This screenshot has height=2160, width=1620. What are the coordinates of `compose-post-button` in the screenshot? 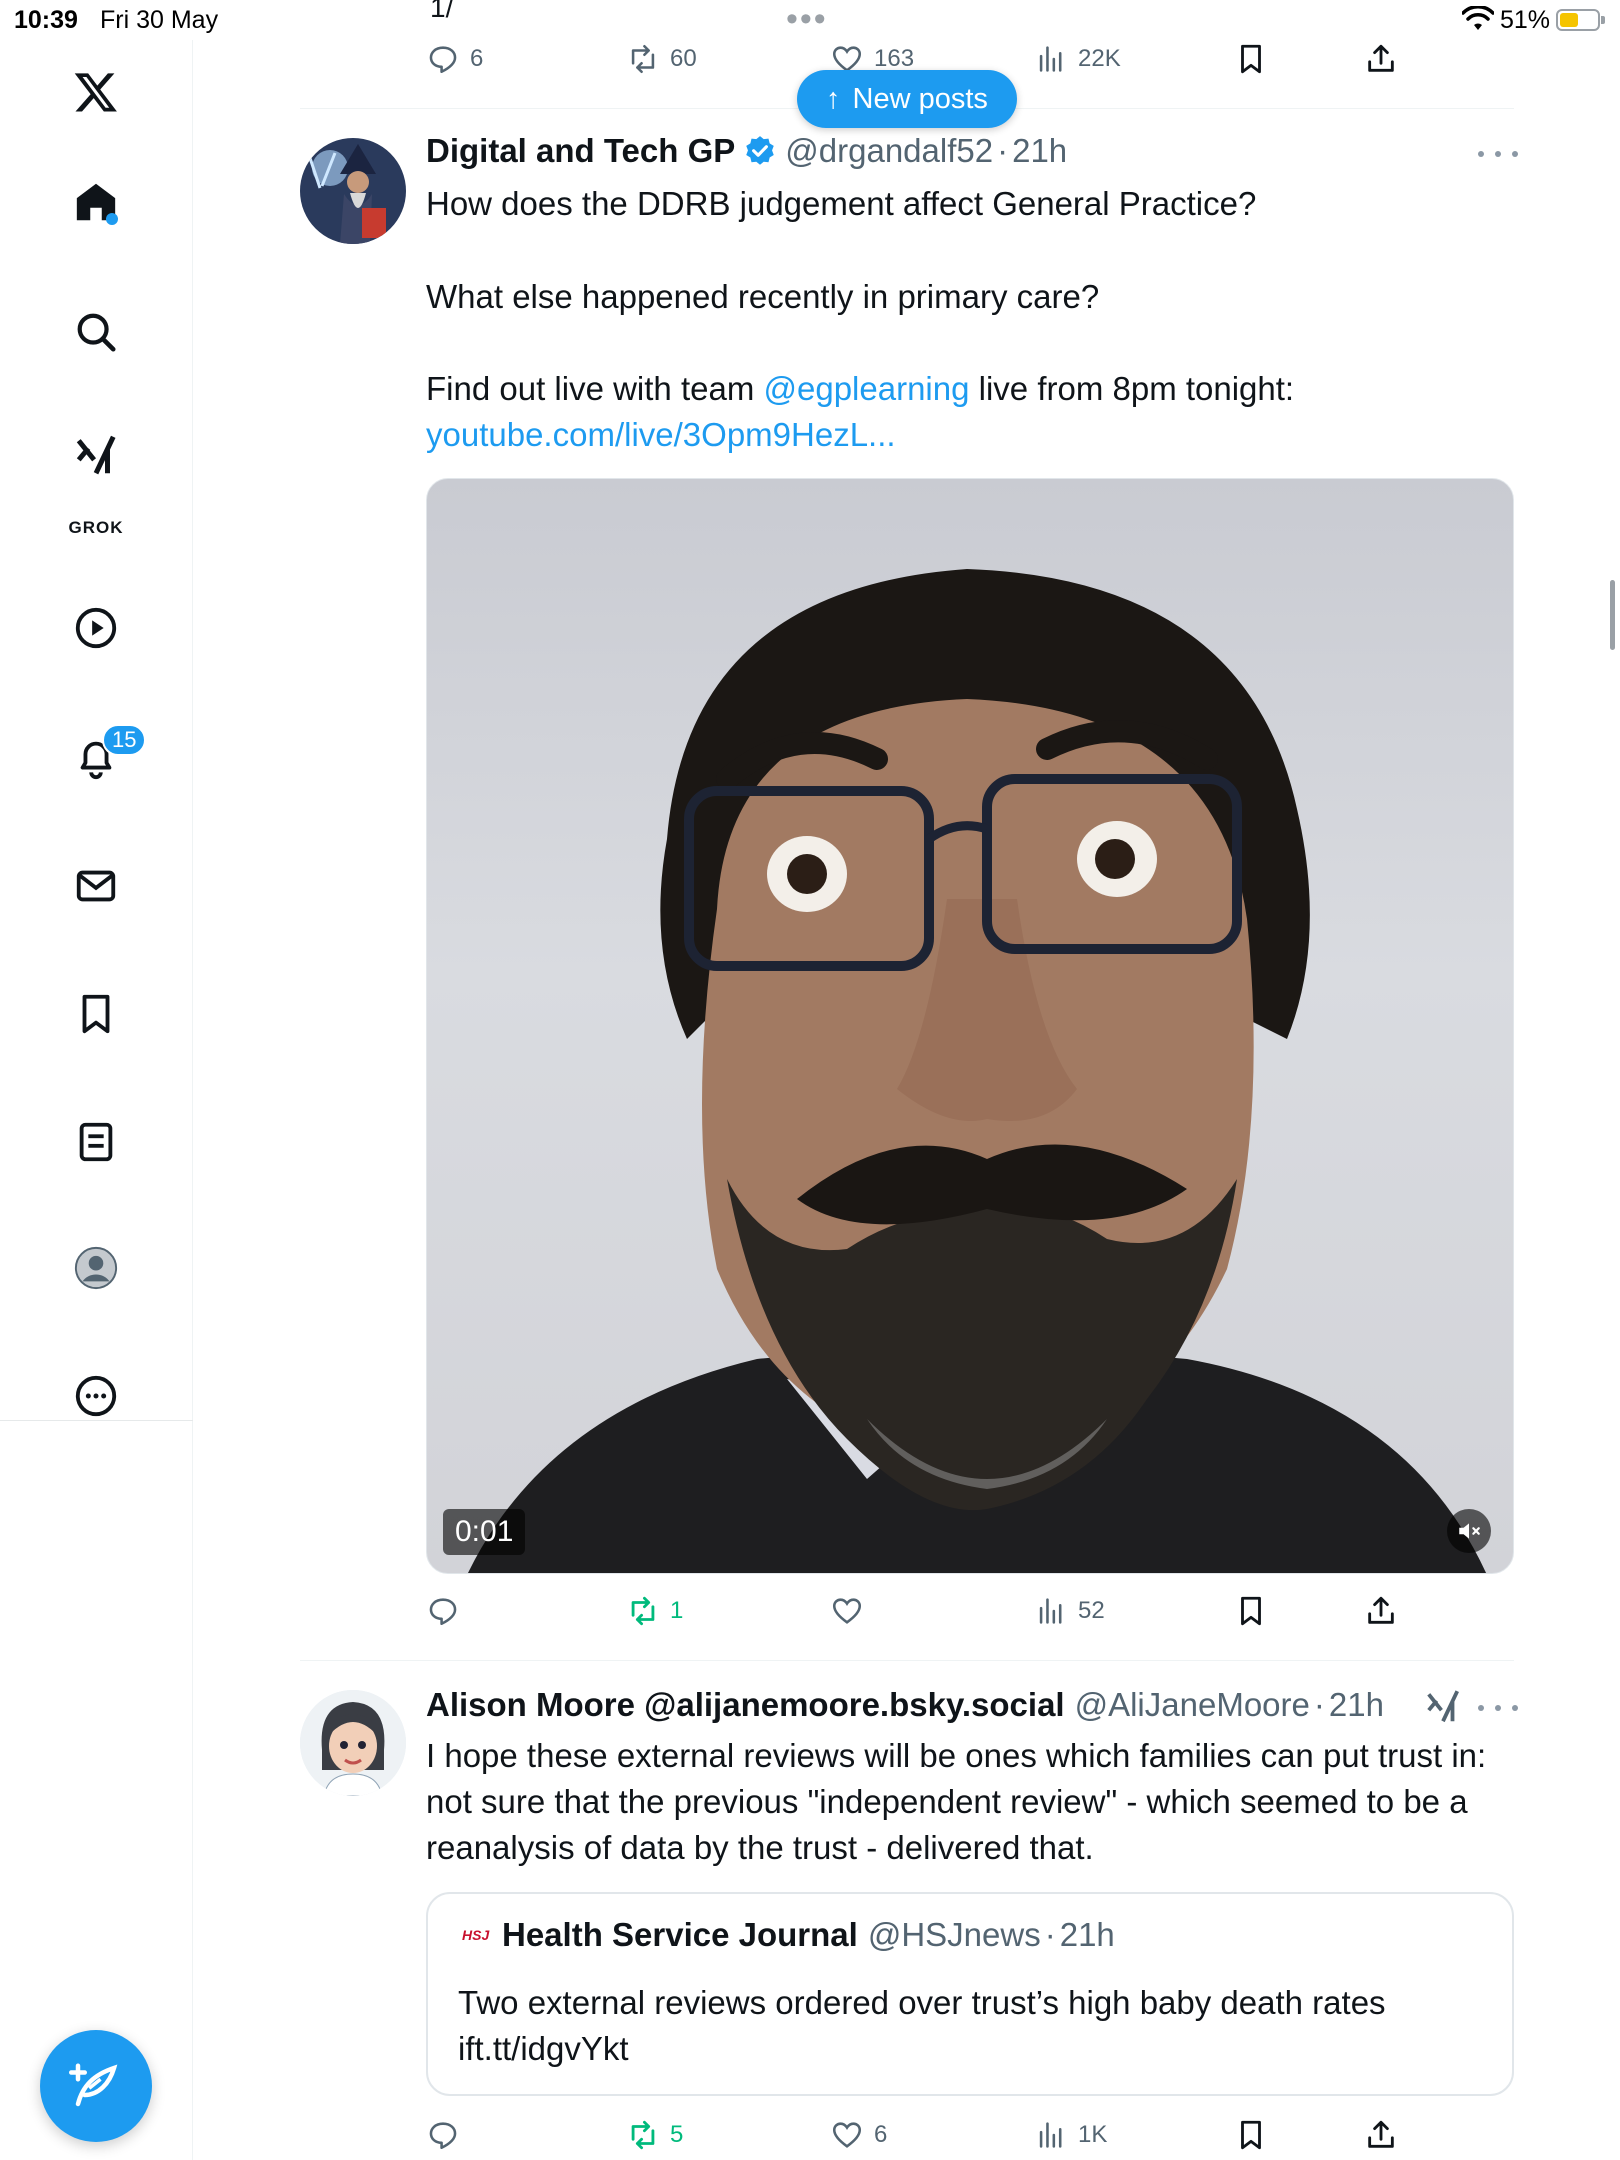 It's located at (96, 2086).